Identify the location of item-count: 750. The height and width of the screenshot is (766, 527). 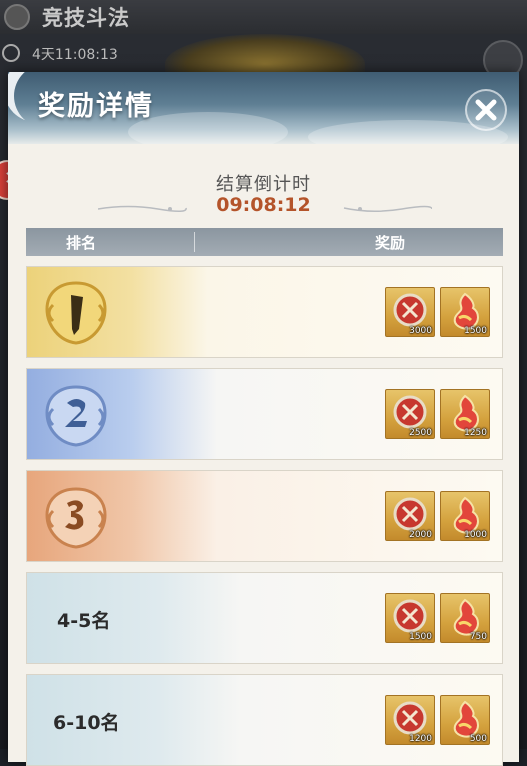
(478, 637).